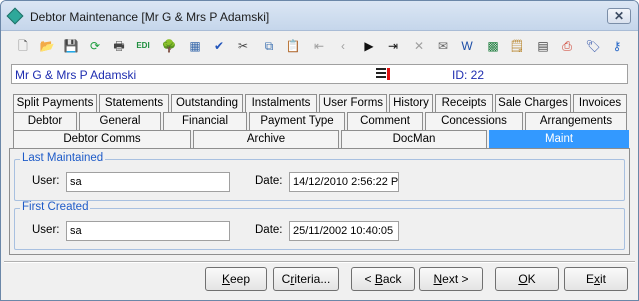 Image resolution: width=639 pixels, height=301 pixels. I want to click on first-record-icon: ⇤, so click(319, 46).